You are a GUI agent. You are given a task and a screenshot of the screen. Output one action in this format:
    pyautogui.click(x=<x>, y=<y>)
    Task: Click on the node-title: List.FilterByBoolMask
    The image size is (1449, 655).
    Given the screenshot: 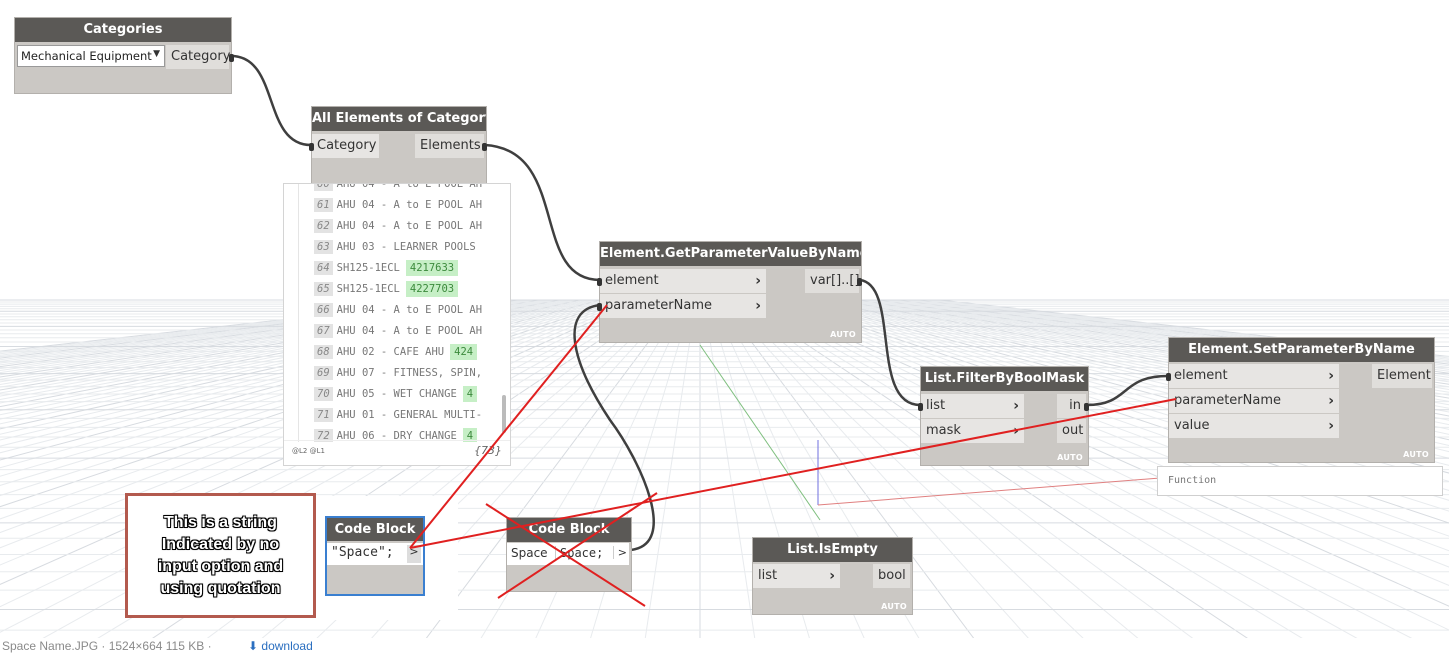 What is the action you would take?
    pyautogui.click(x=1004, y=379)
    